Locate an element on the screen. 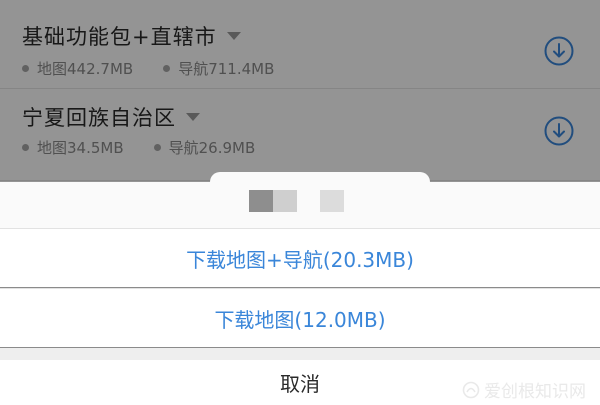 Image resolution: width=600 pixels, height=405 pixels. download-map-and-nav-button: 下载地图+导航(20.3MB) is located at coordinates (300, 257).